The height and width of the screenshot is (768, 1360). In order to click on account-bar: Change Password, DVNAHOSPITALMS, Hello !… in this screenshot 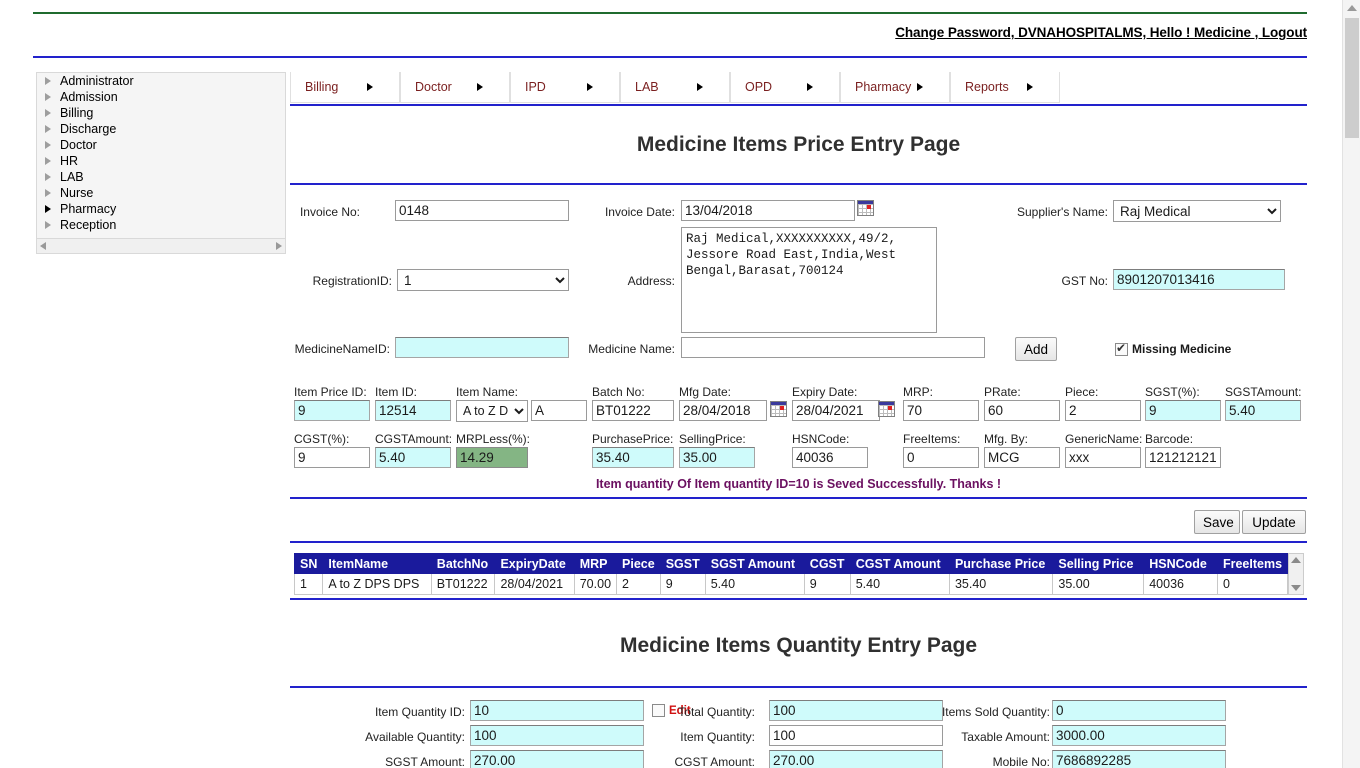, I will do `click(655, 33)`.